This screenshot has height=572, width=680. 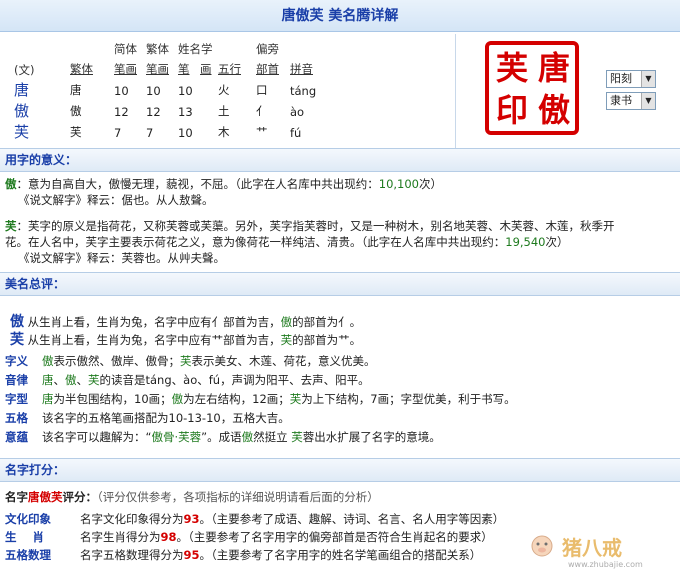 I want to click on header-strokes3b: 画, so click(x=206, y=69).